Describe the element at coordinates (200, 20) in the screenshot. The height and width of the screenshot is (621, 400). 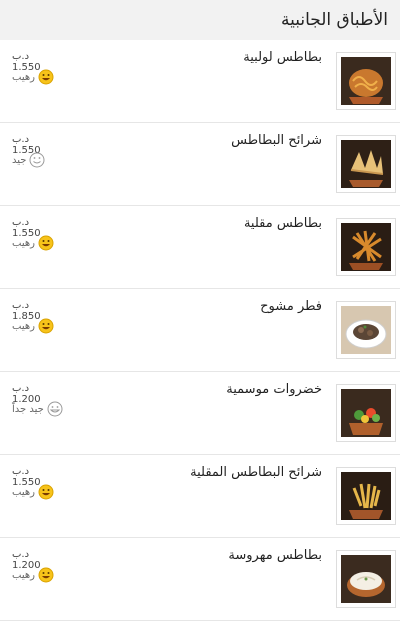
I see `section-header: الأطباق الجانبية` at that location.